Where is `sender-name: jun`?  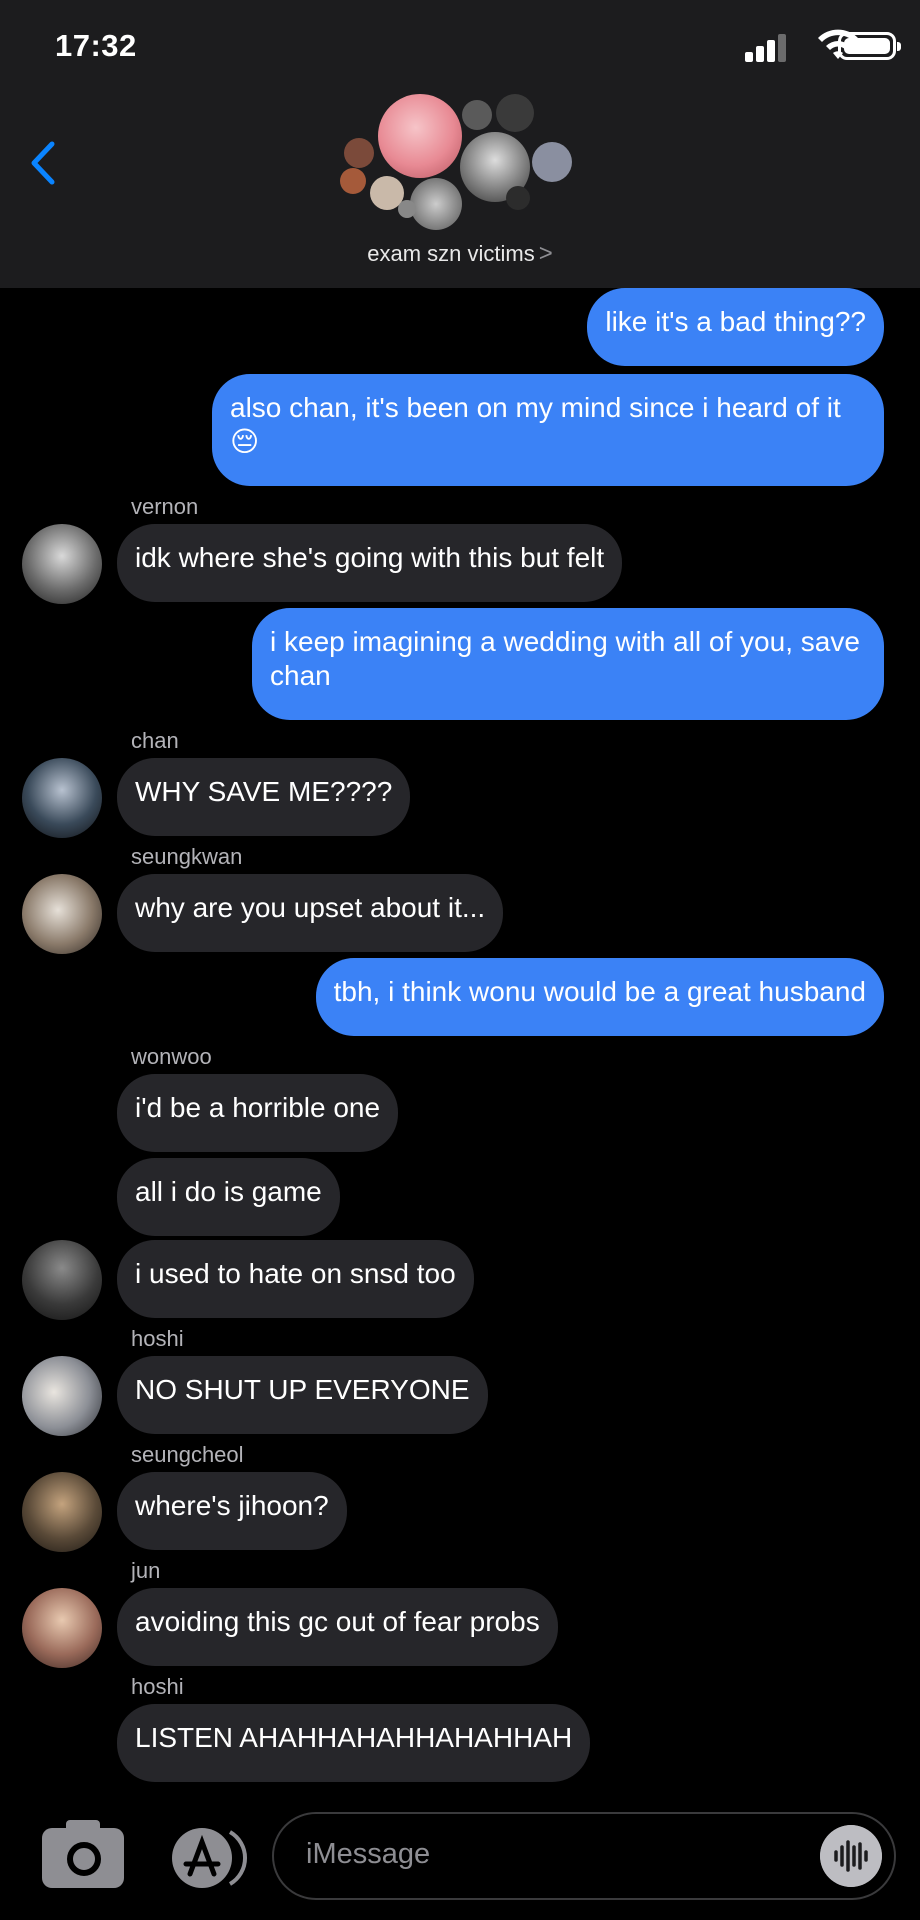
sender-name: jun is located at coordinates (146, 1570).